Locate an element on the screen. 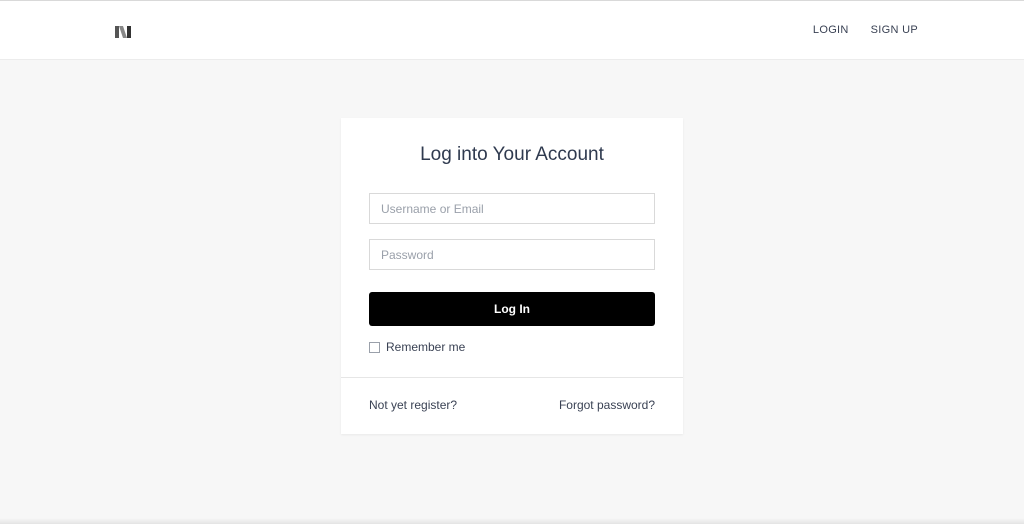  forgot-password-link: Forgot password? is located at coordinates (607, 405).